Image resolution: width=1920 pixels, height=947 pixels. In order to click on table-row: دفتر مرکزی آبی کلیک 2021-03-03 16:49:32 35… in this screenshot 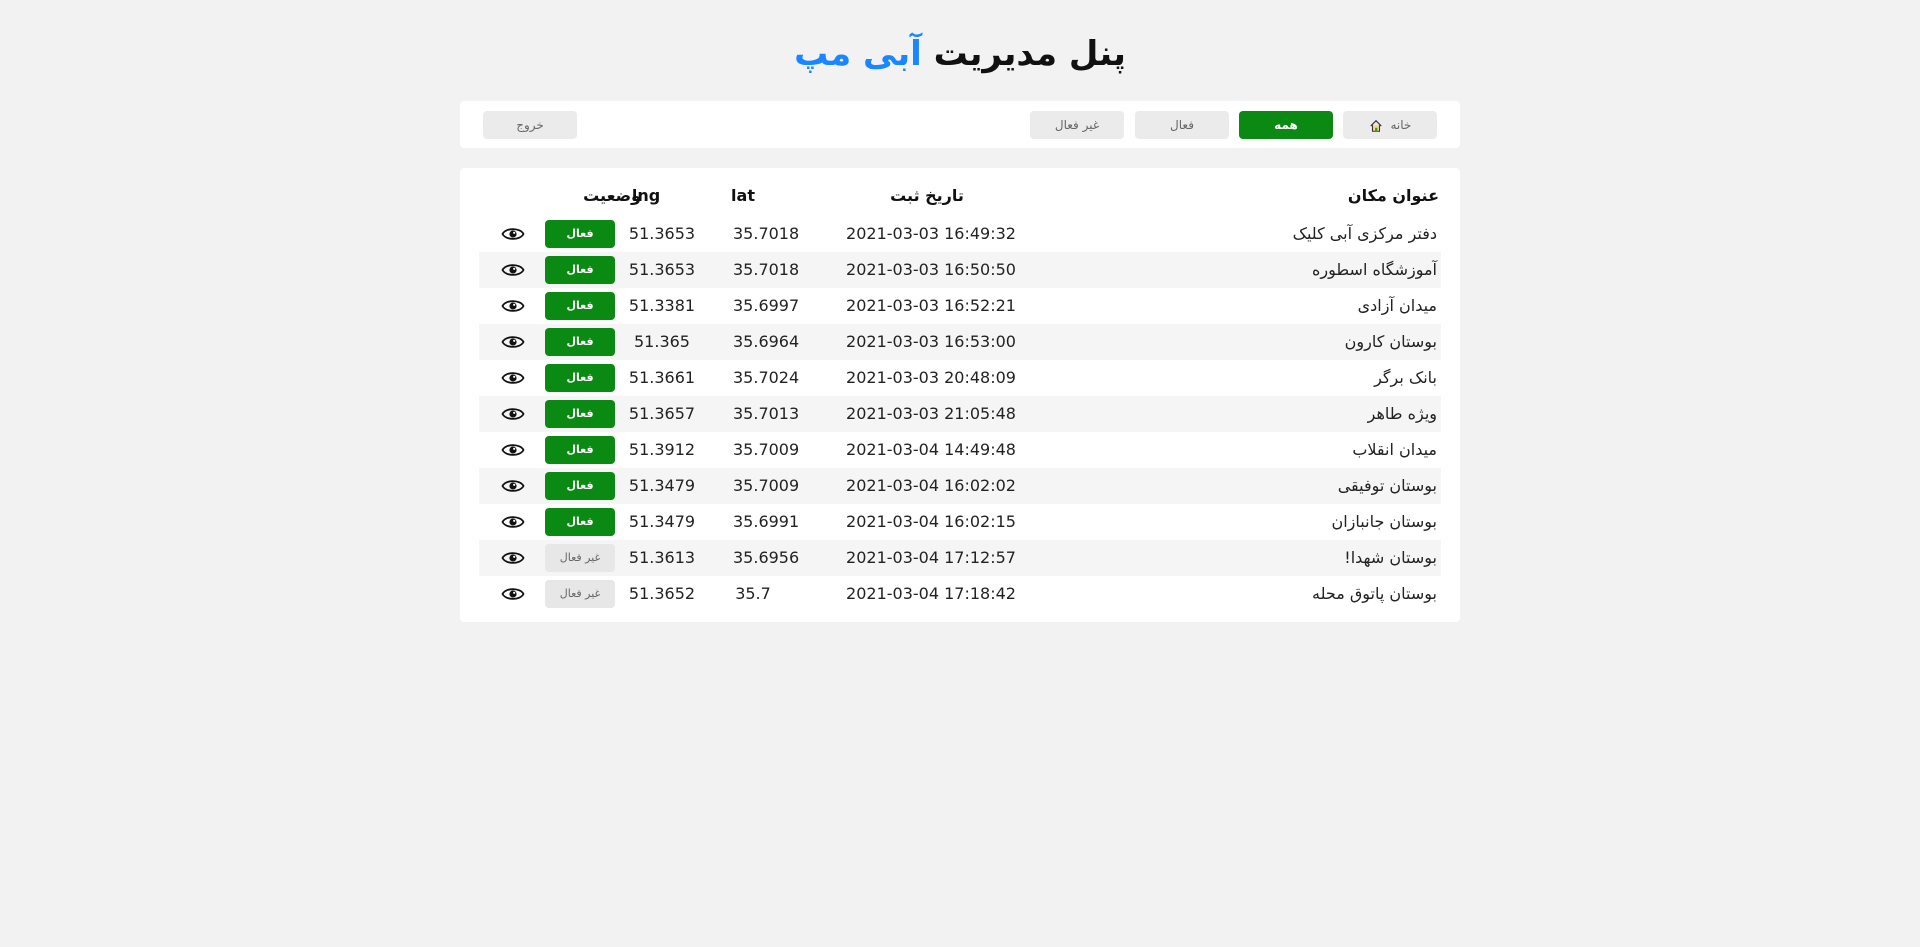, I will do `click(960, 234)`.